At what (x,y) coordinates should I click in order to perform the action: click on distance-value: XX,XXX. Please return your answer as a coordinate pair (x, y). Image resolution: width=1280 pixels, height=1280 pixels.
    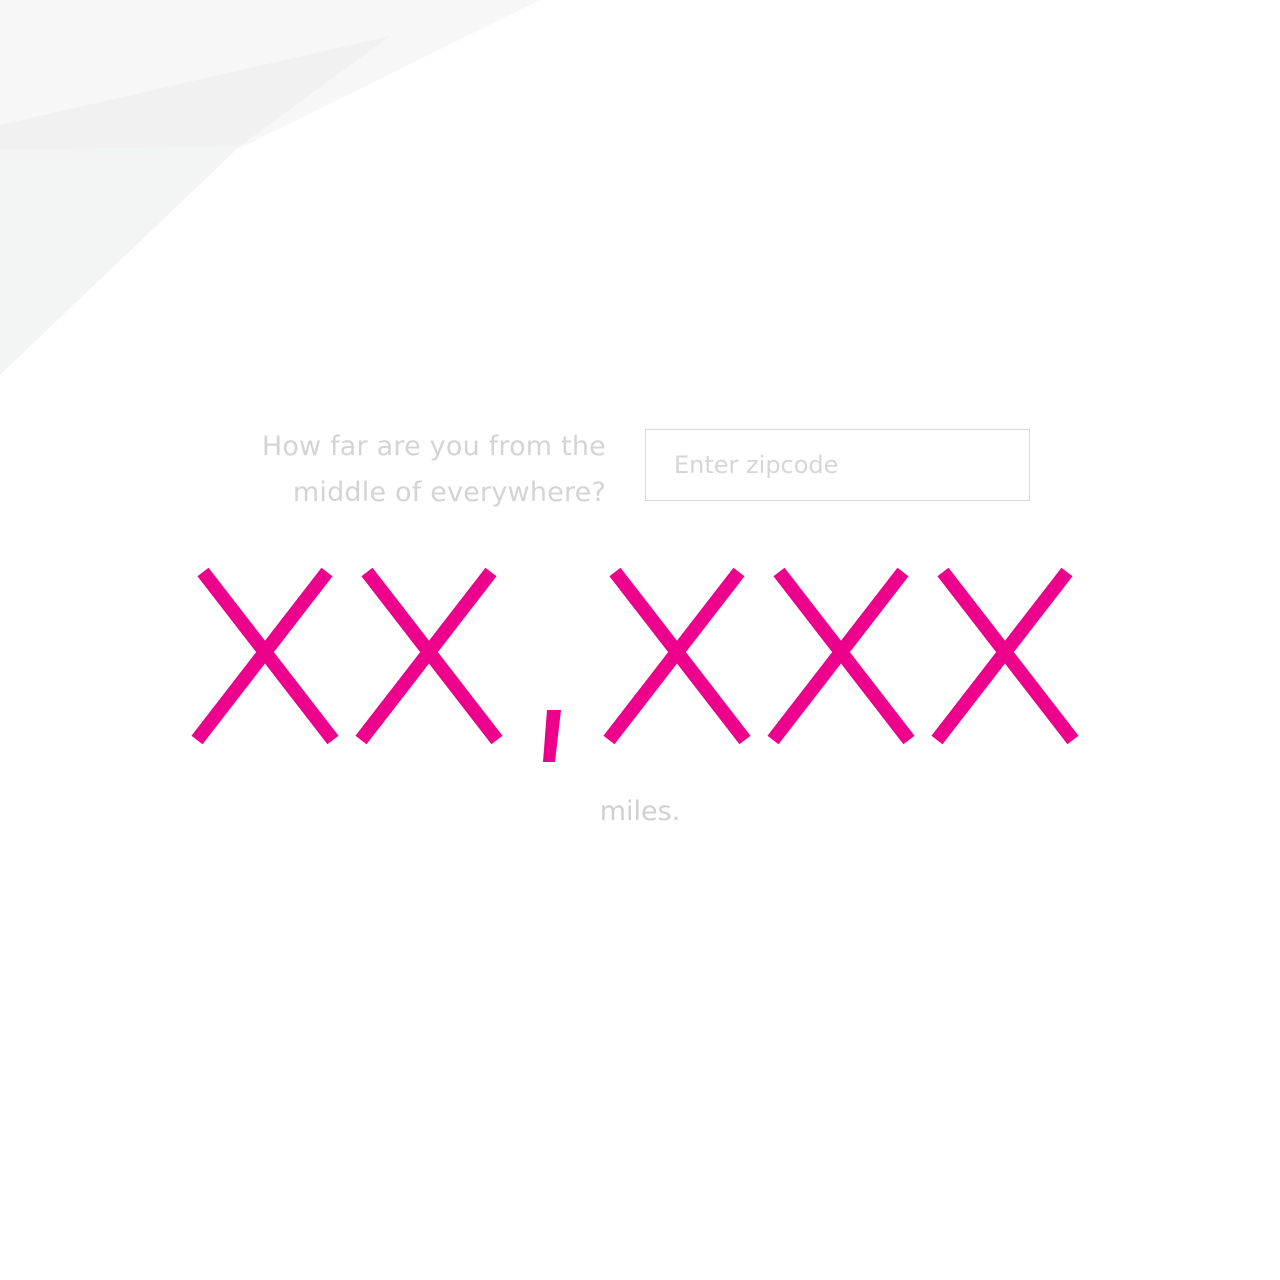
    Looking at the image, I should click on (635, 668).